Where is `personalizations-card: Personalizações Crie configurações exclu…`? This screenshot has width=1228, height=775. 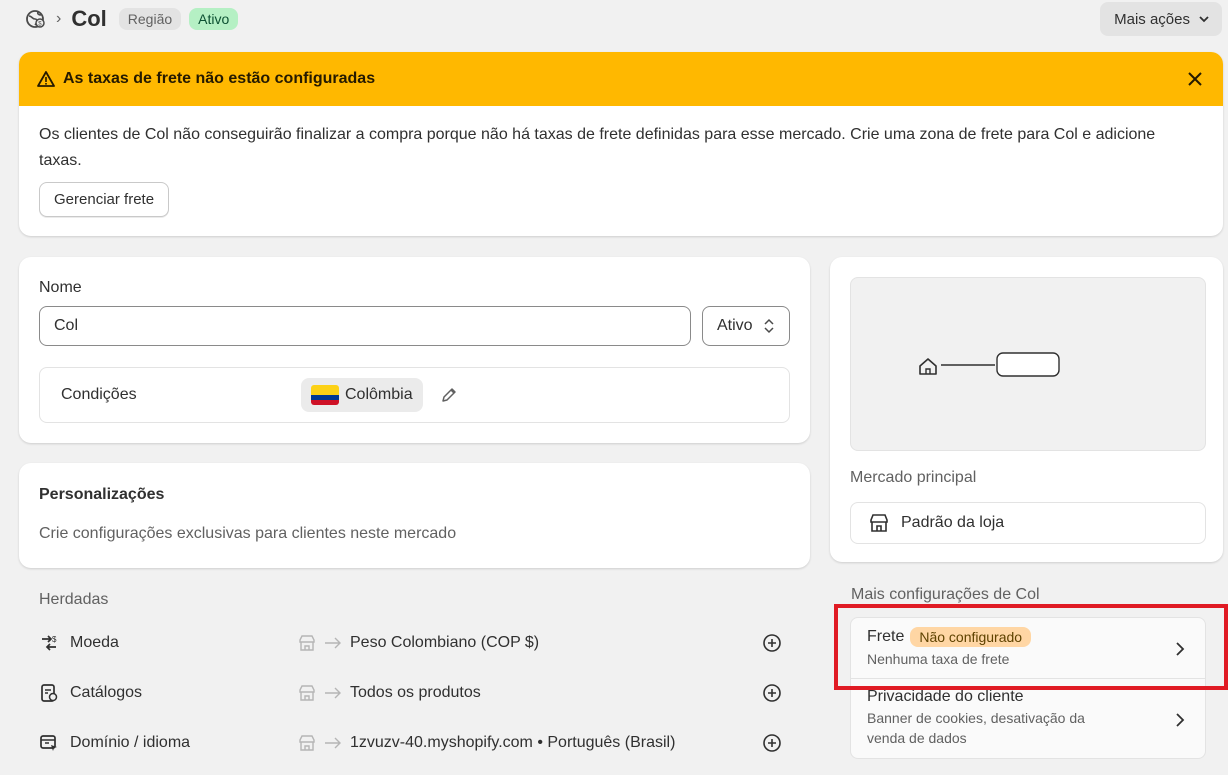 personalizations-card: Personalizações Crie configurações exclu… is located at coordinates (414, 515).